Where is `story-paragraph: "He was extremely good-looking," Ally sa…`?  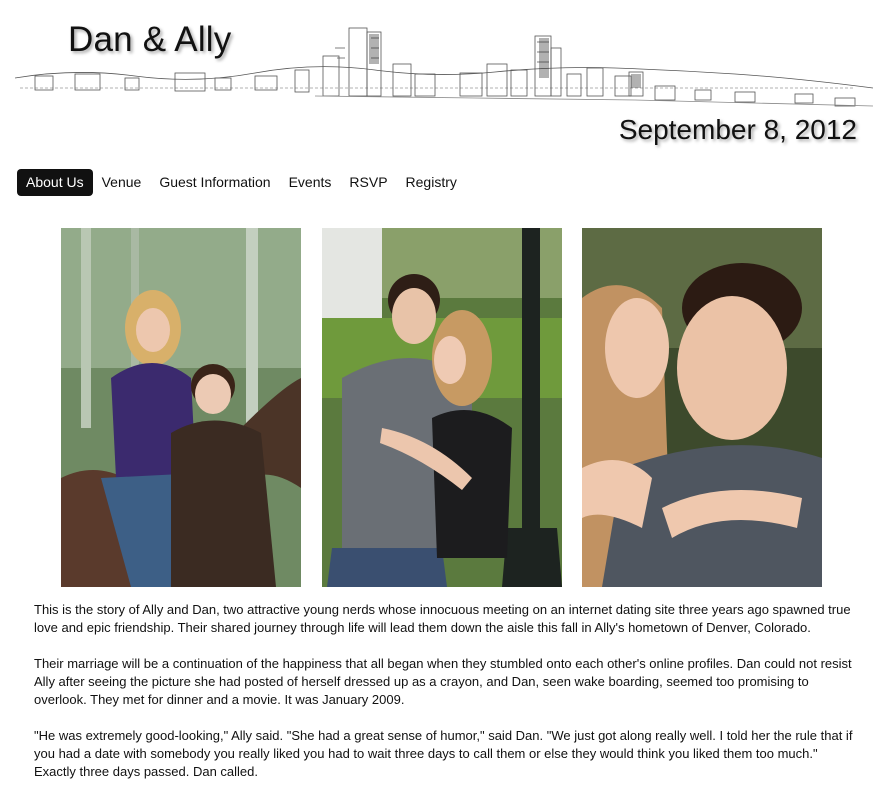 story-paragraph: "He was extremely good-looking," Ally sa… is located at coordinates (443, 753).